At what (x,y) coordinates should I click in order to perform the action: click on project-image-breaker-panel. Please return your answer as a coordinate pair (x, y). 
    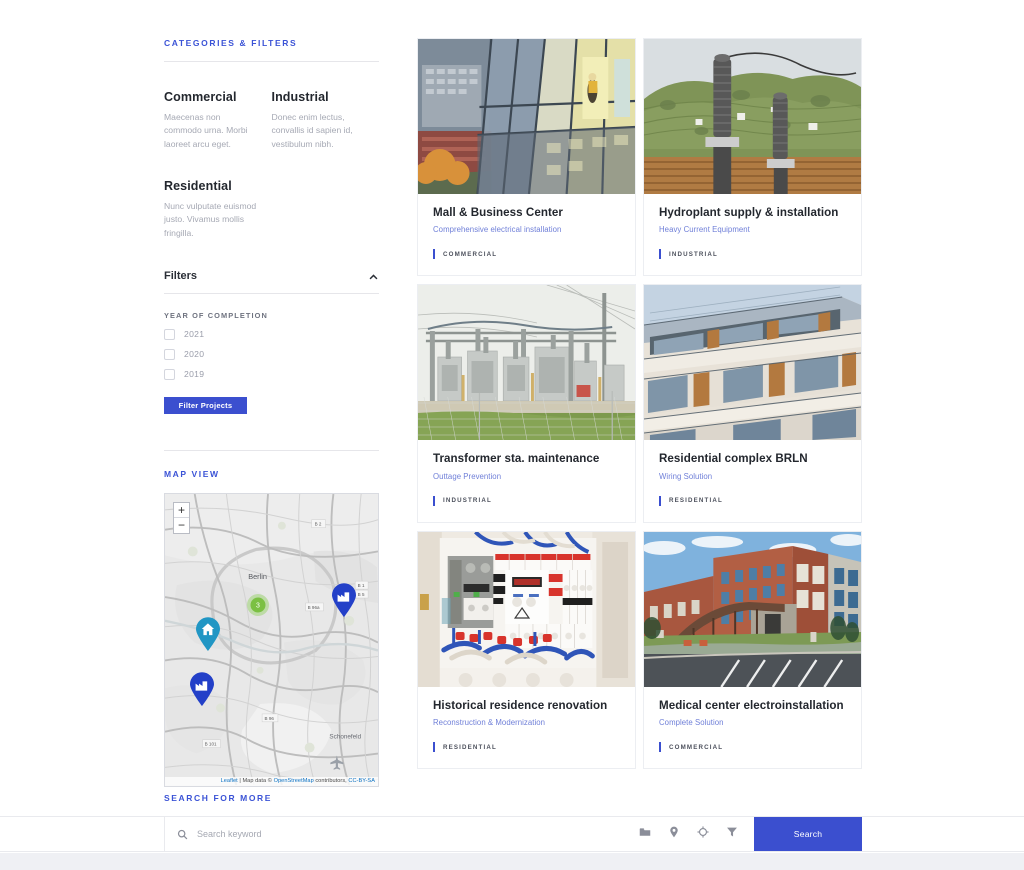
    Looking at the image, I should click on (526, 609).